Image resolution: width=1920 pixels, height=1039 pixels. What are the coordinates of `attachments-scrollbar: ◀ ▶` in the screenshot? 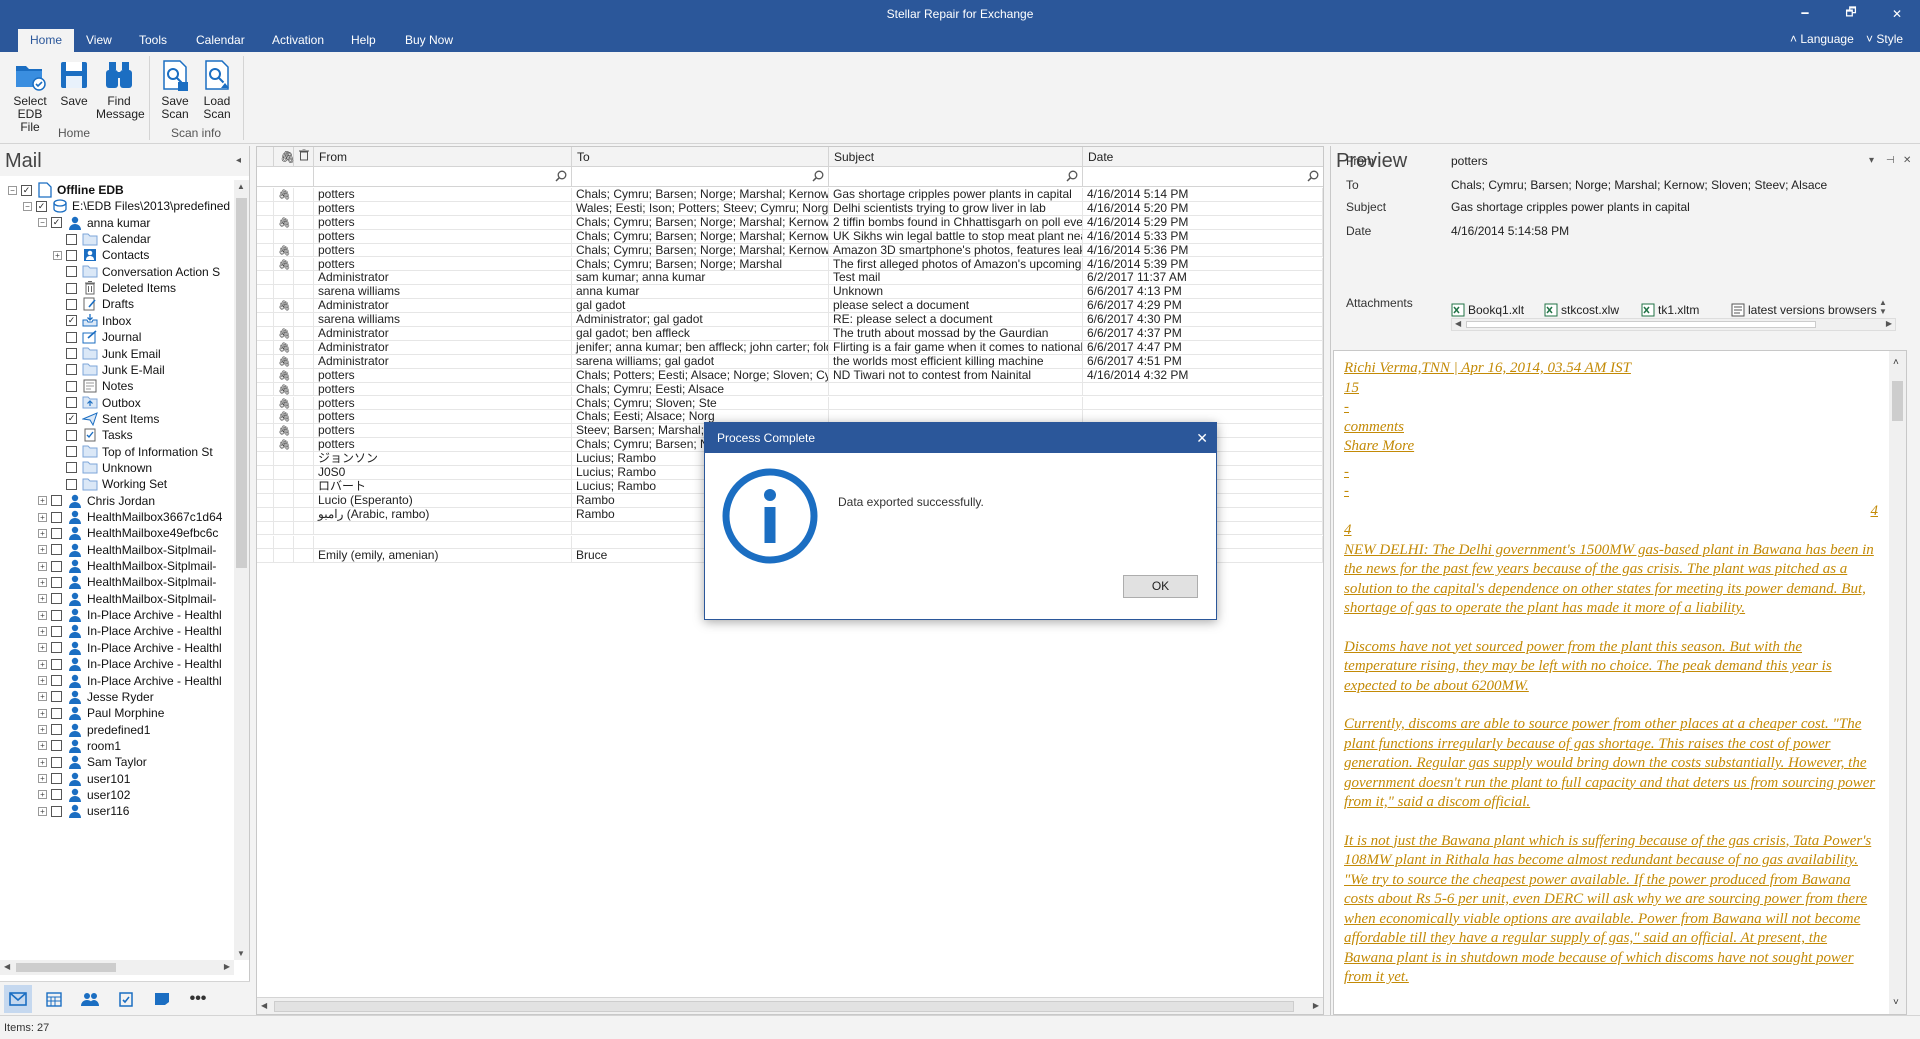 It's located at (1673, 324).